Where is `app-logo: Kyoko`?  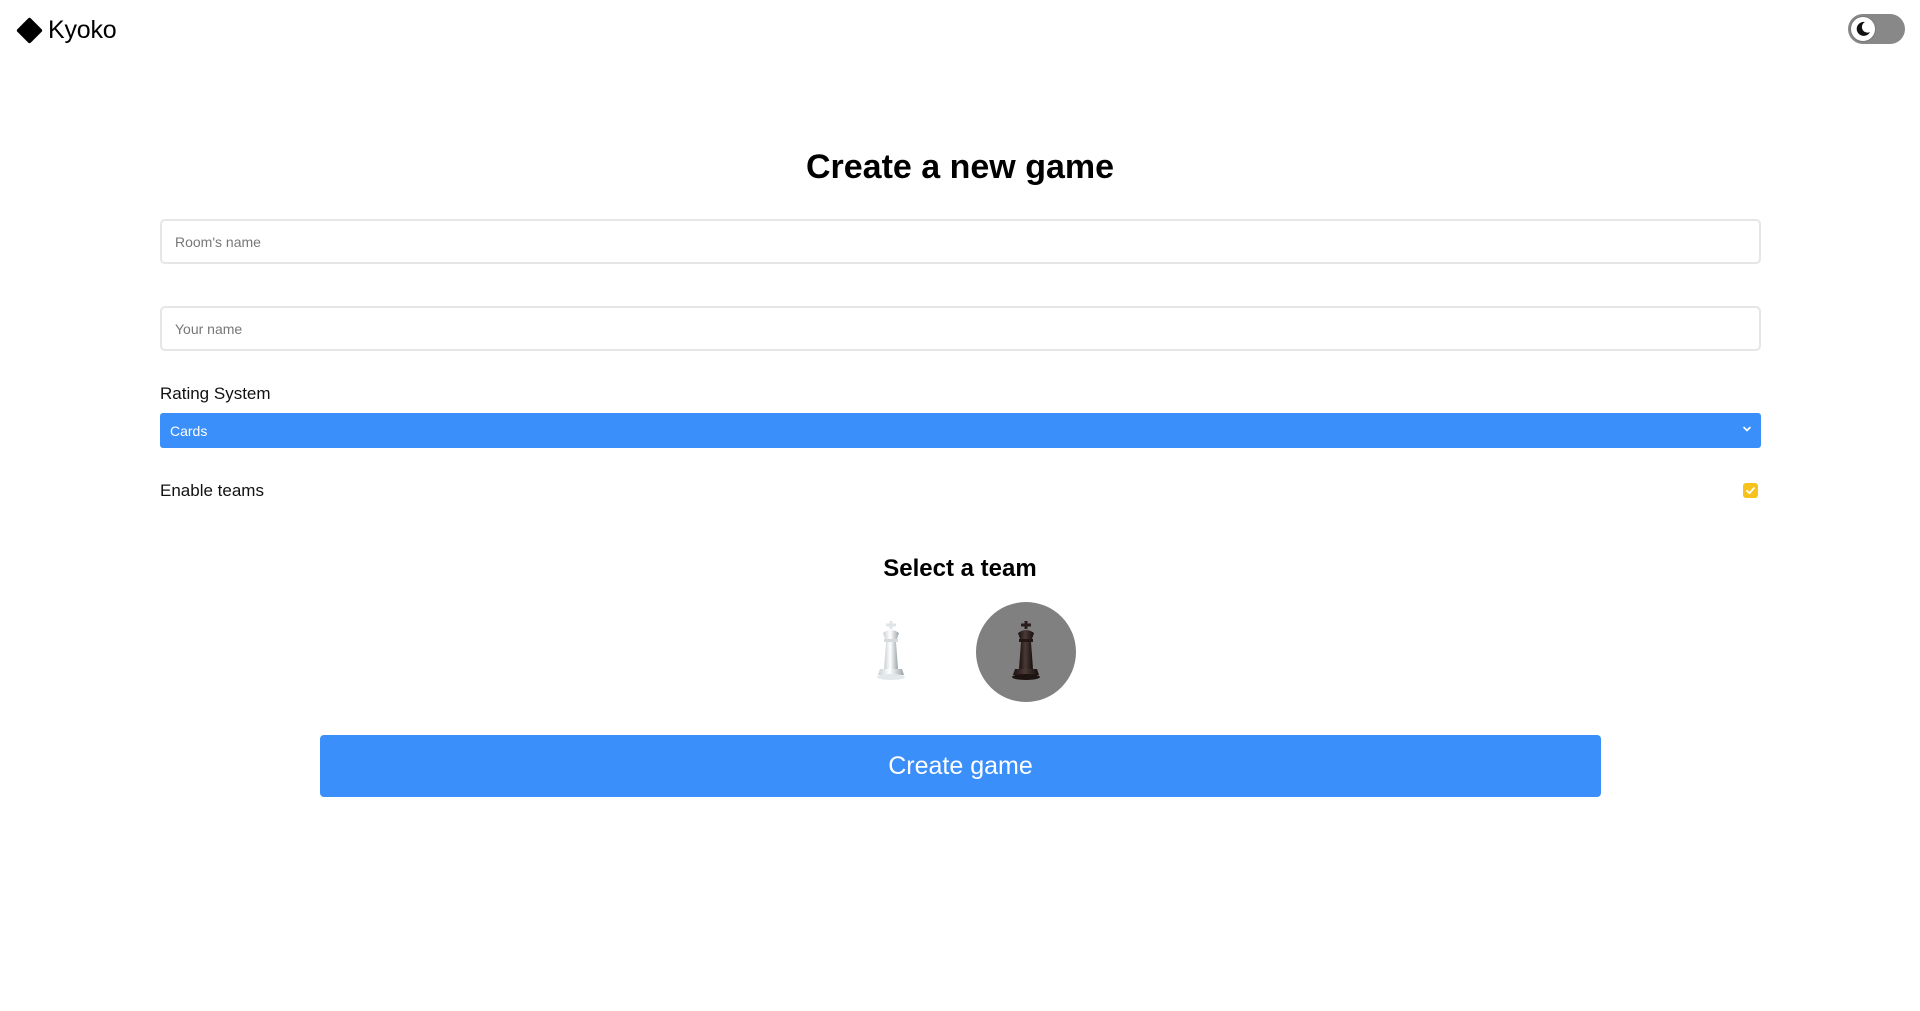 app-logo: Kyoko is located at coordinates (66, 30).